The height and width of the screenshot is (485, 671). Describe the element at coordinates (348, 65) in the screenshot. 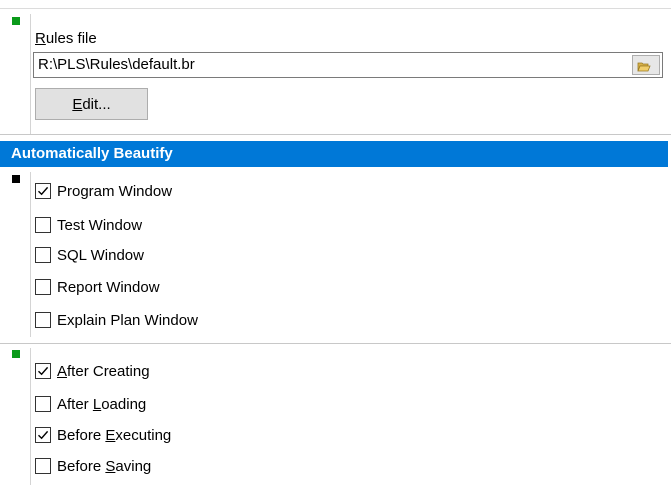

I see `rules-file-field: R:\PLS\Rules\default.br` at that location.